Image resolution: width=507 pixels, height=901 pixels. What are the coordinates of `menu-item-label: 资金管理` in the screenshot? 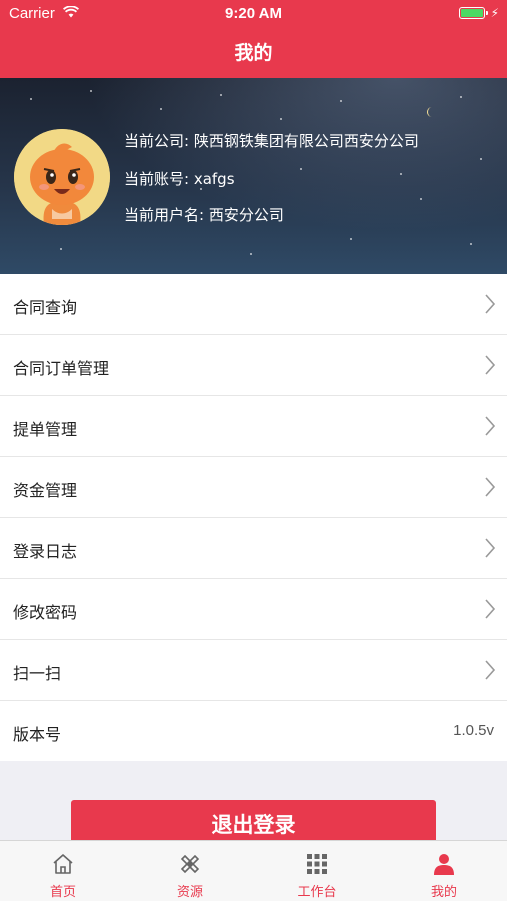 It's located at (45, 490).